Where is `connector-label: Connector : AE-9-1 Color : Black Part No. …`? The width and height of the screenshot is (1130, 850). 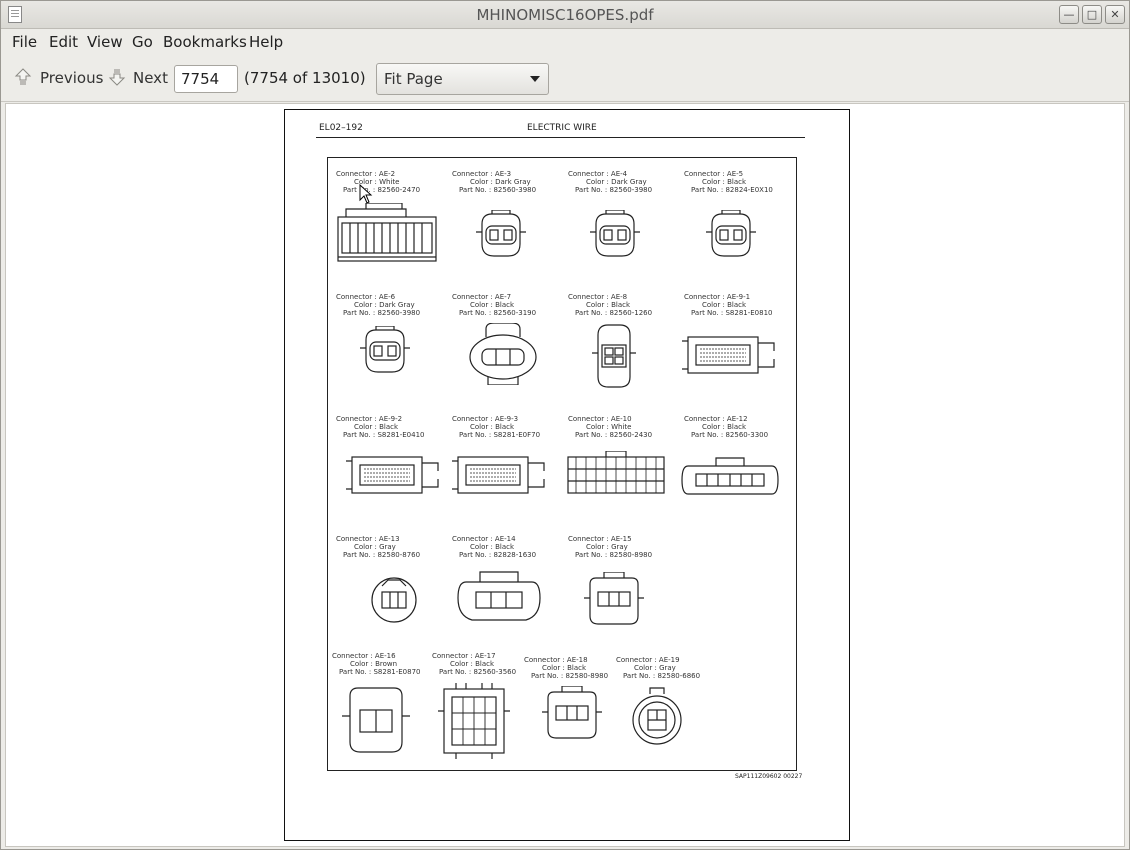
connector-label: Connector : AE-9-1 Color : Black Part No. … is located at coordinates (728, 305).